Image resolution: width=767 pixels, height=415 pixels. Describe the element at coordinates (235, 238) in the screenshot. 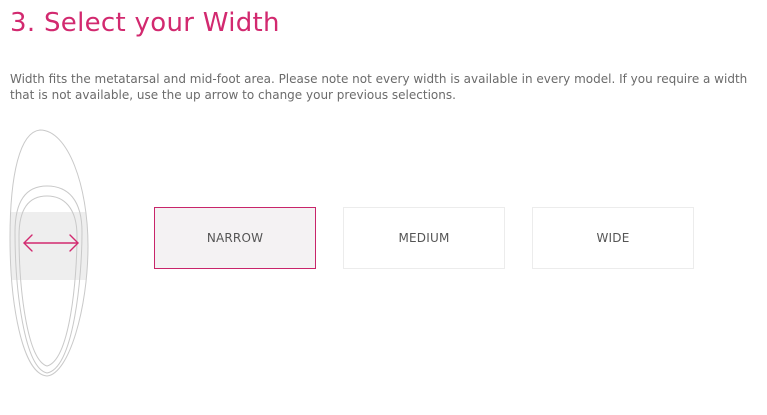

I see `width-option-narrow: NARROW` at that location.